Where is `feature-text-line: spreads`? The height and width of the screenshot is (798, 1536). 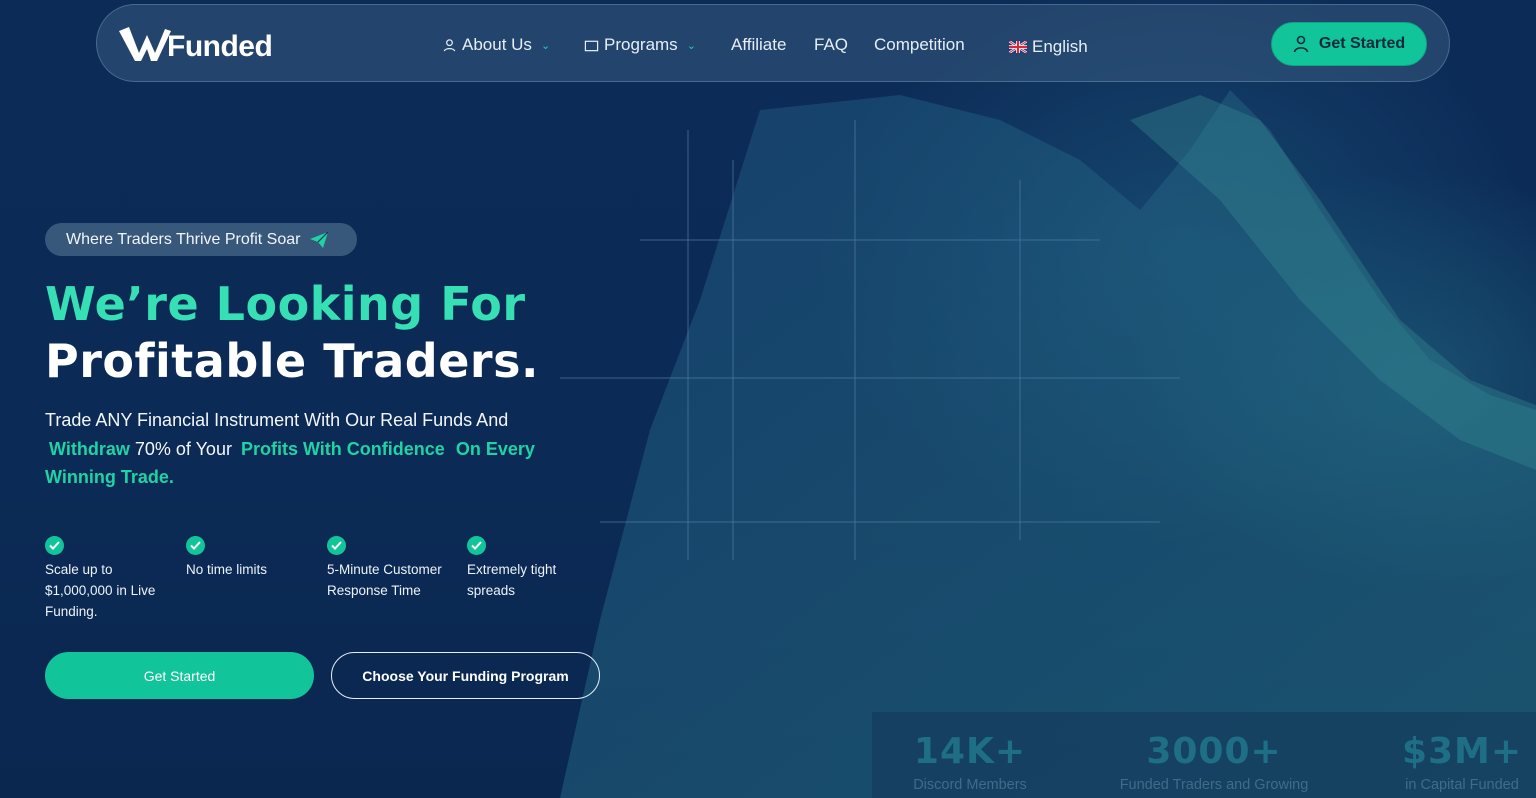
feature-text-line: spreads is located at coordinates (491, 590).